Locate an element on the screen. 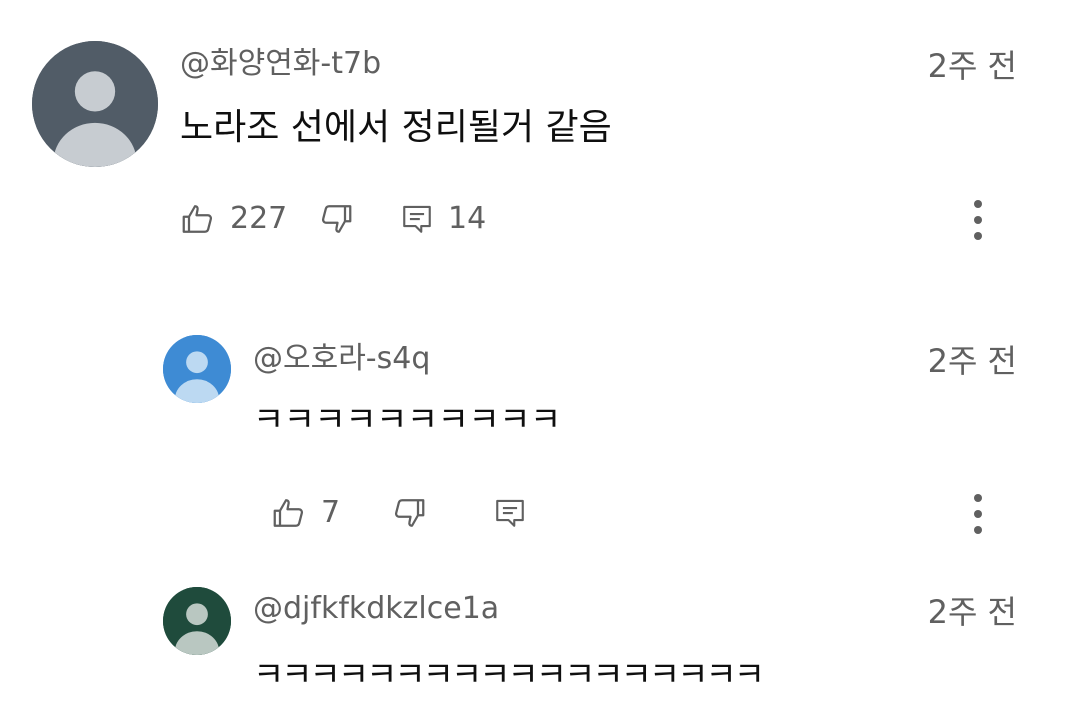 This screenshot has width=1079, height=710. comment-action-bar: 227 14 is located at coordinates (600, 219).